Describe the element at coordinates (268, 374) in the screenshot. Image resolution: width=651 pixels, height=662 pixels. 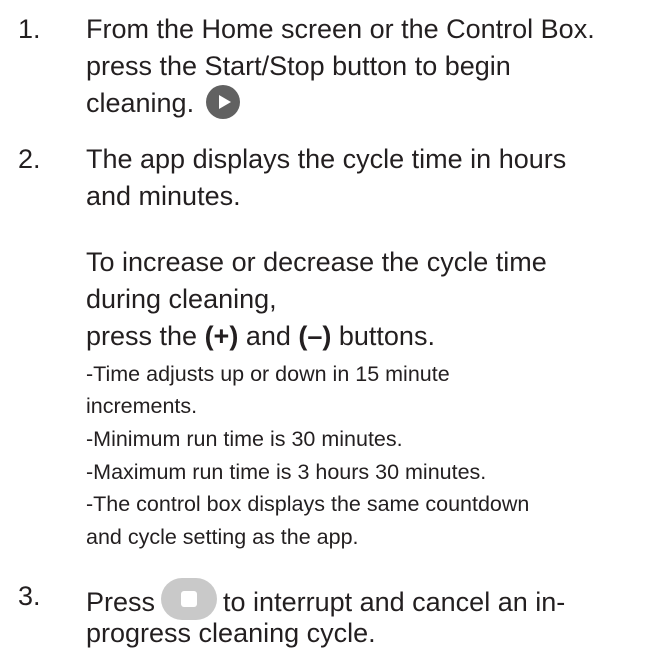
I see `note-line-1: -Time adjusts up or down in 15 minute` at that location.